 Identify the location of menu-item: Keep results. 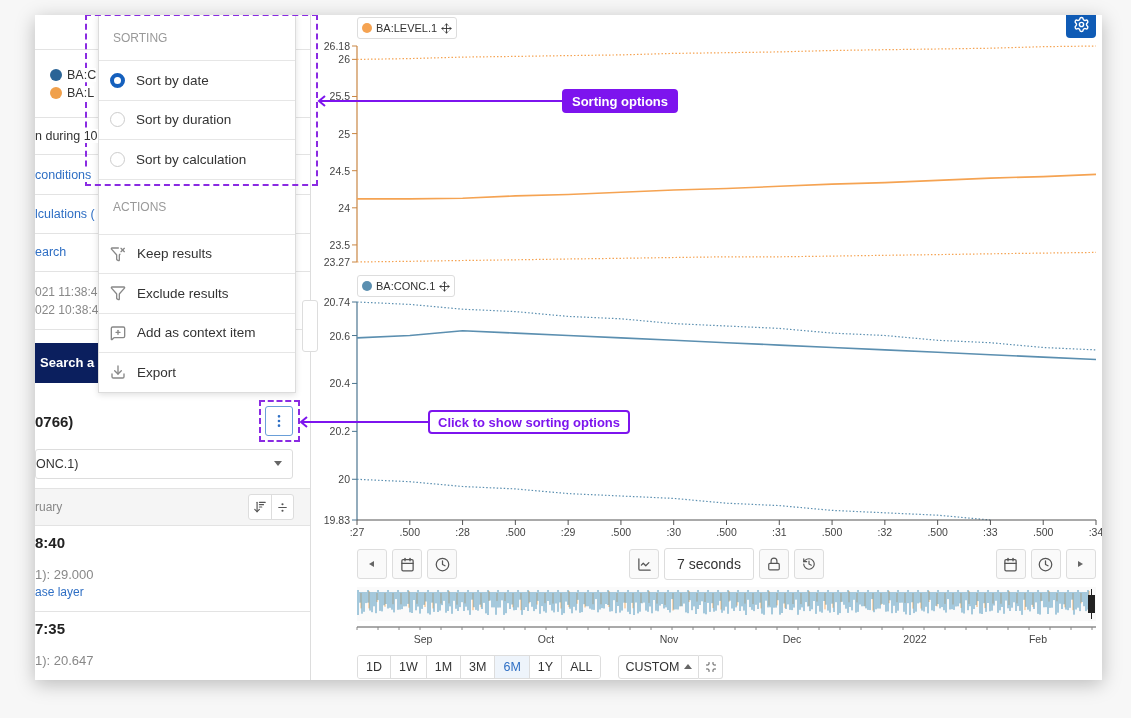
(197, 253).